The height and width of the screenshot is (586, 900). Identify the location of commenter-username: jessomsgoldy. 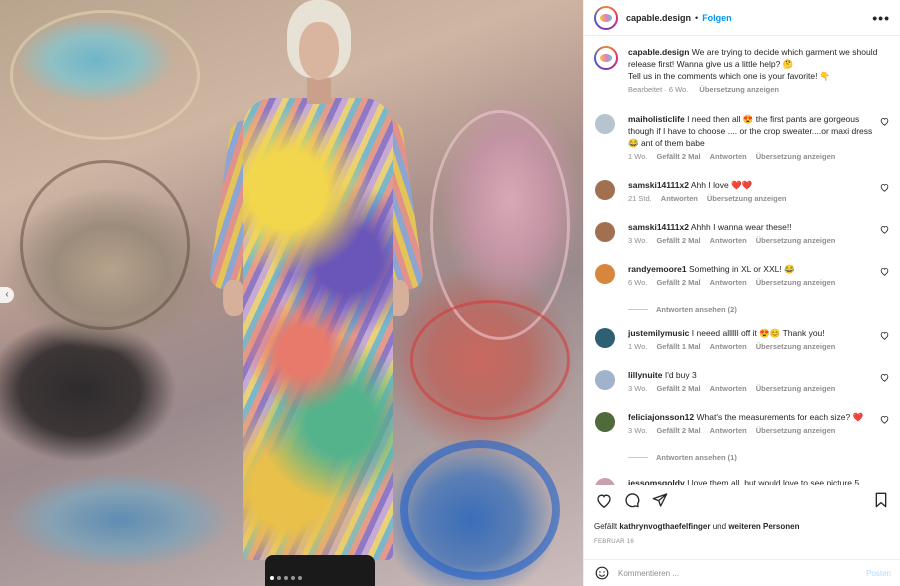
(656, 481).